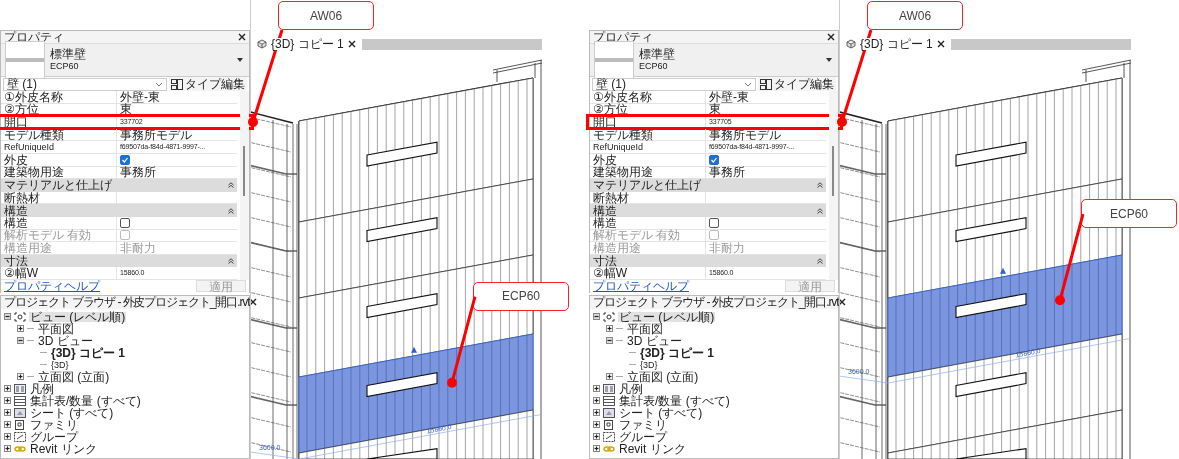 This screenshot has width=1179, height=459. I want to click on property-label: 断熱材, so click(648, 197).